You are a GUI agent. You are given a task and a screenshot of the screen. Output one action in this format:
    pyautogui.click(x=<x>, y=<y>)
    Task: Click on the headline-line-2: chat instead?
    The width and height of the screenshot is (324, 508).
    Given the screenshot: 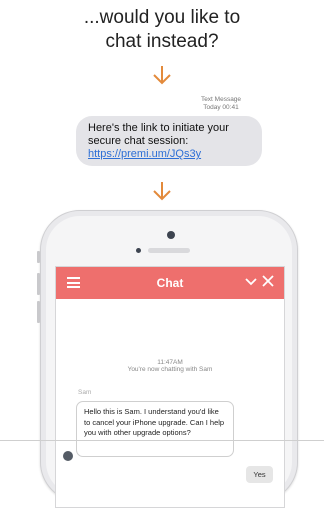 What is the action you would take?
    pyautogui.click(x=162, y=41)
    